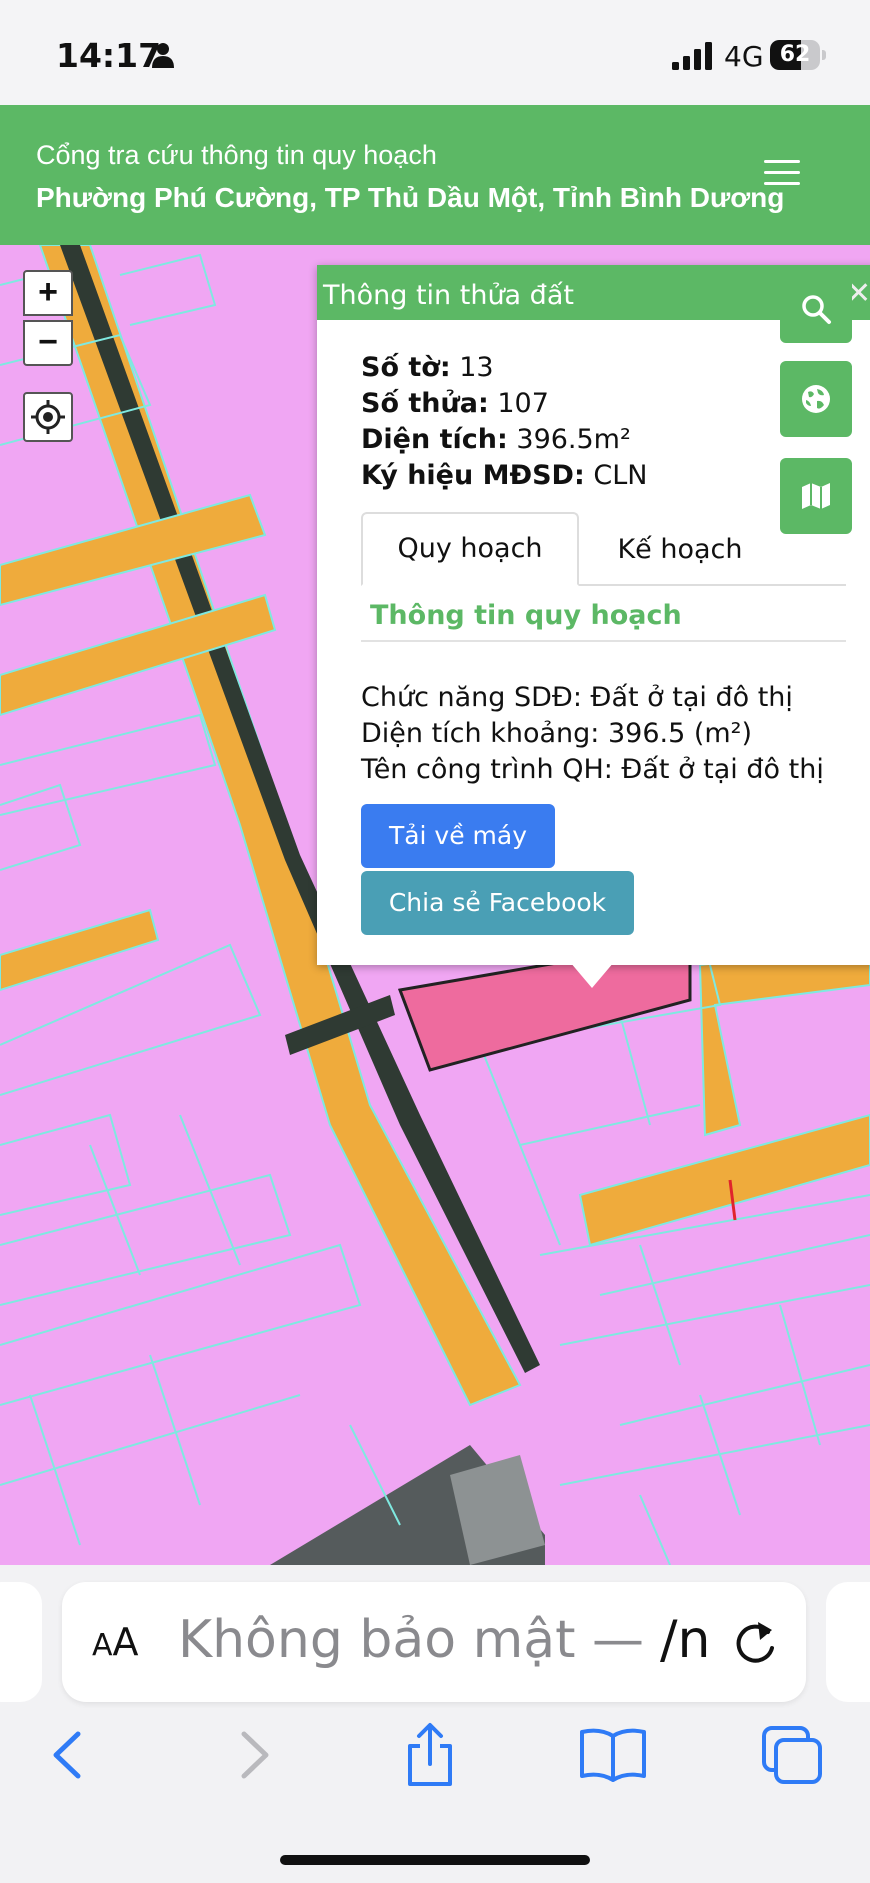 This screenshot has height=1883, width=870. I want to click on battery-icon: 62, so click(798, 55).